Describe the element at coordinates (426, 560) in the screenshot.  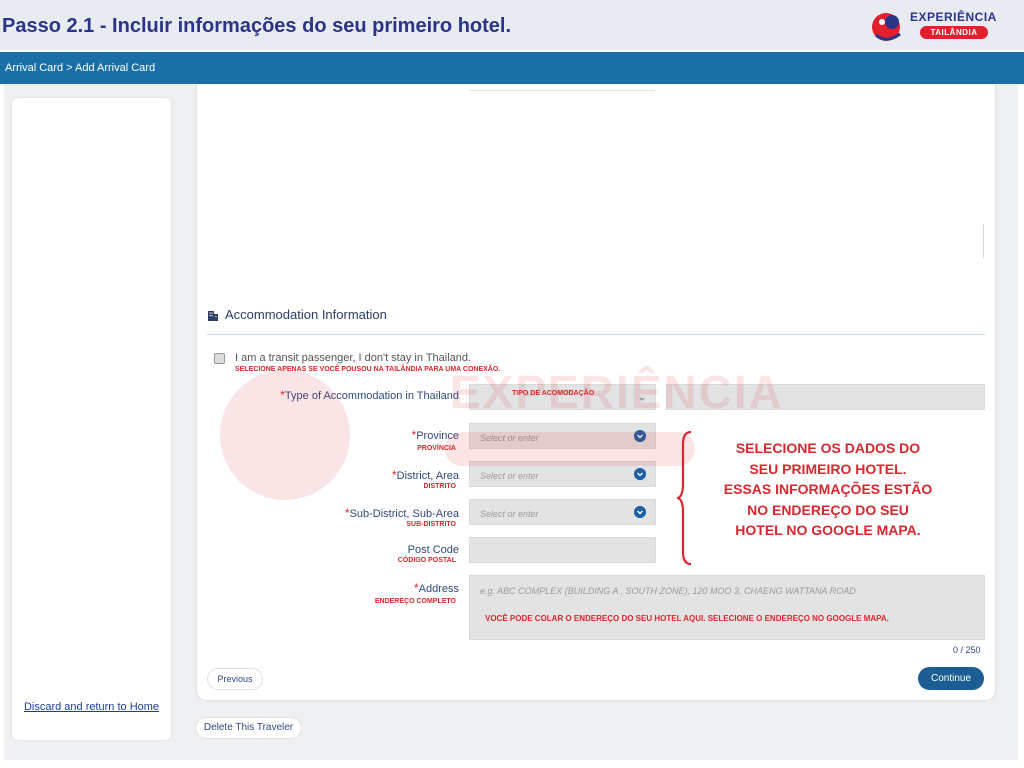
I see `postcode-sublabel: CÓDIGO POSTAL` at that location.